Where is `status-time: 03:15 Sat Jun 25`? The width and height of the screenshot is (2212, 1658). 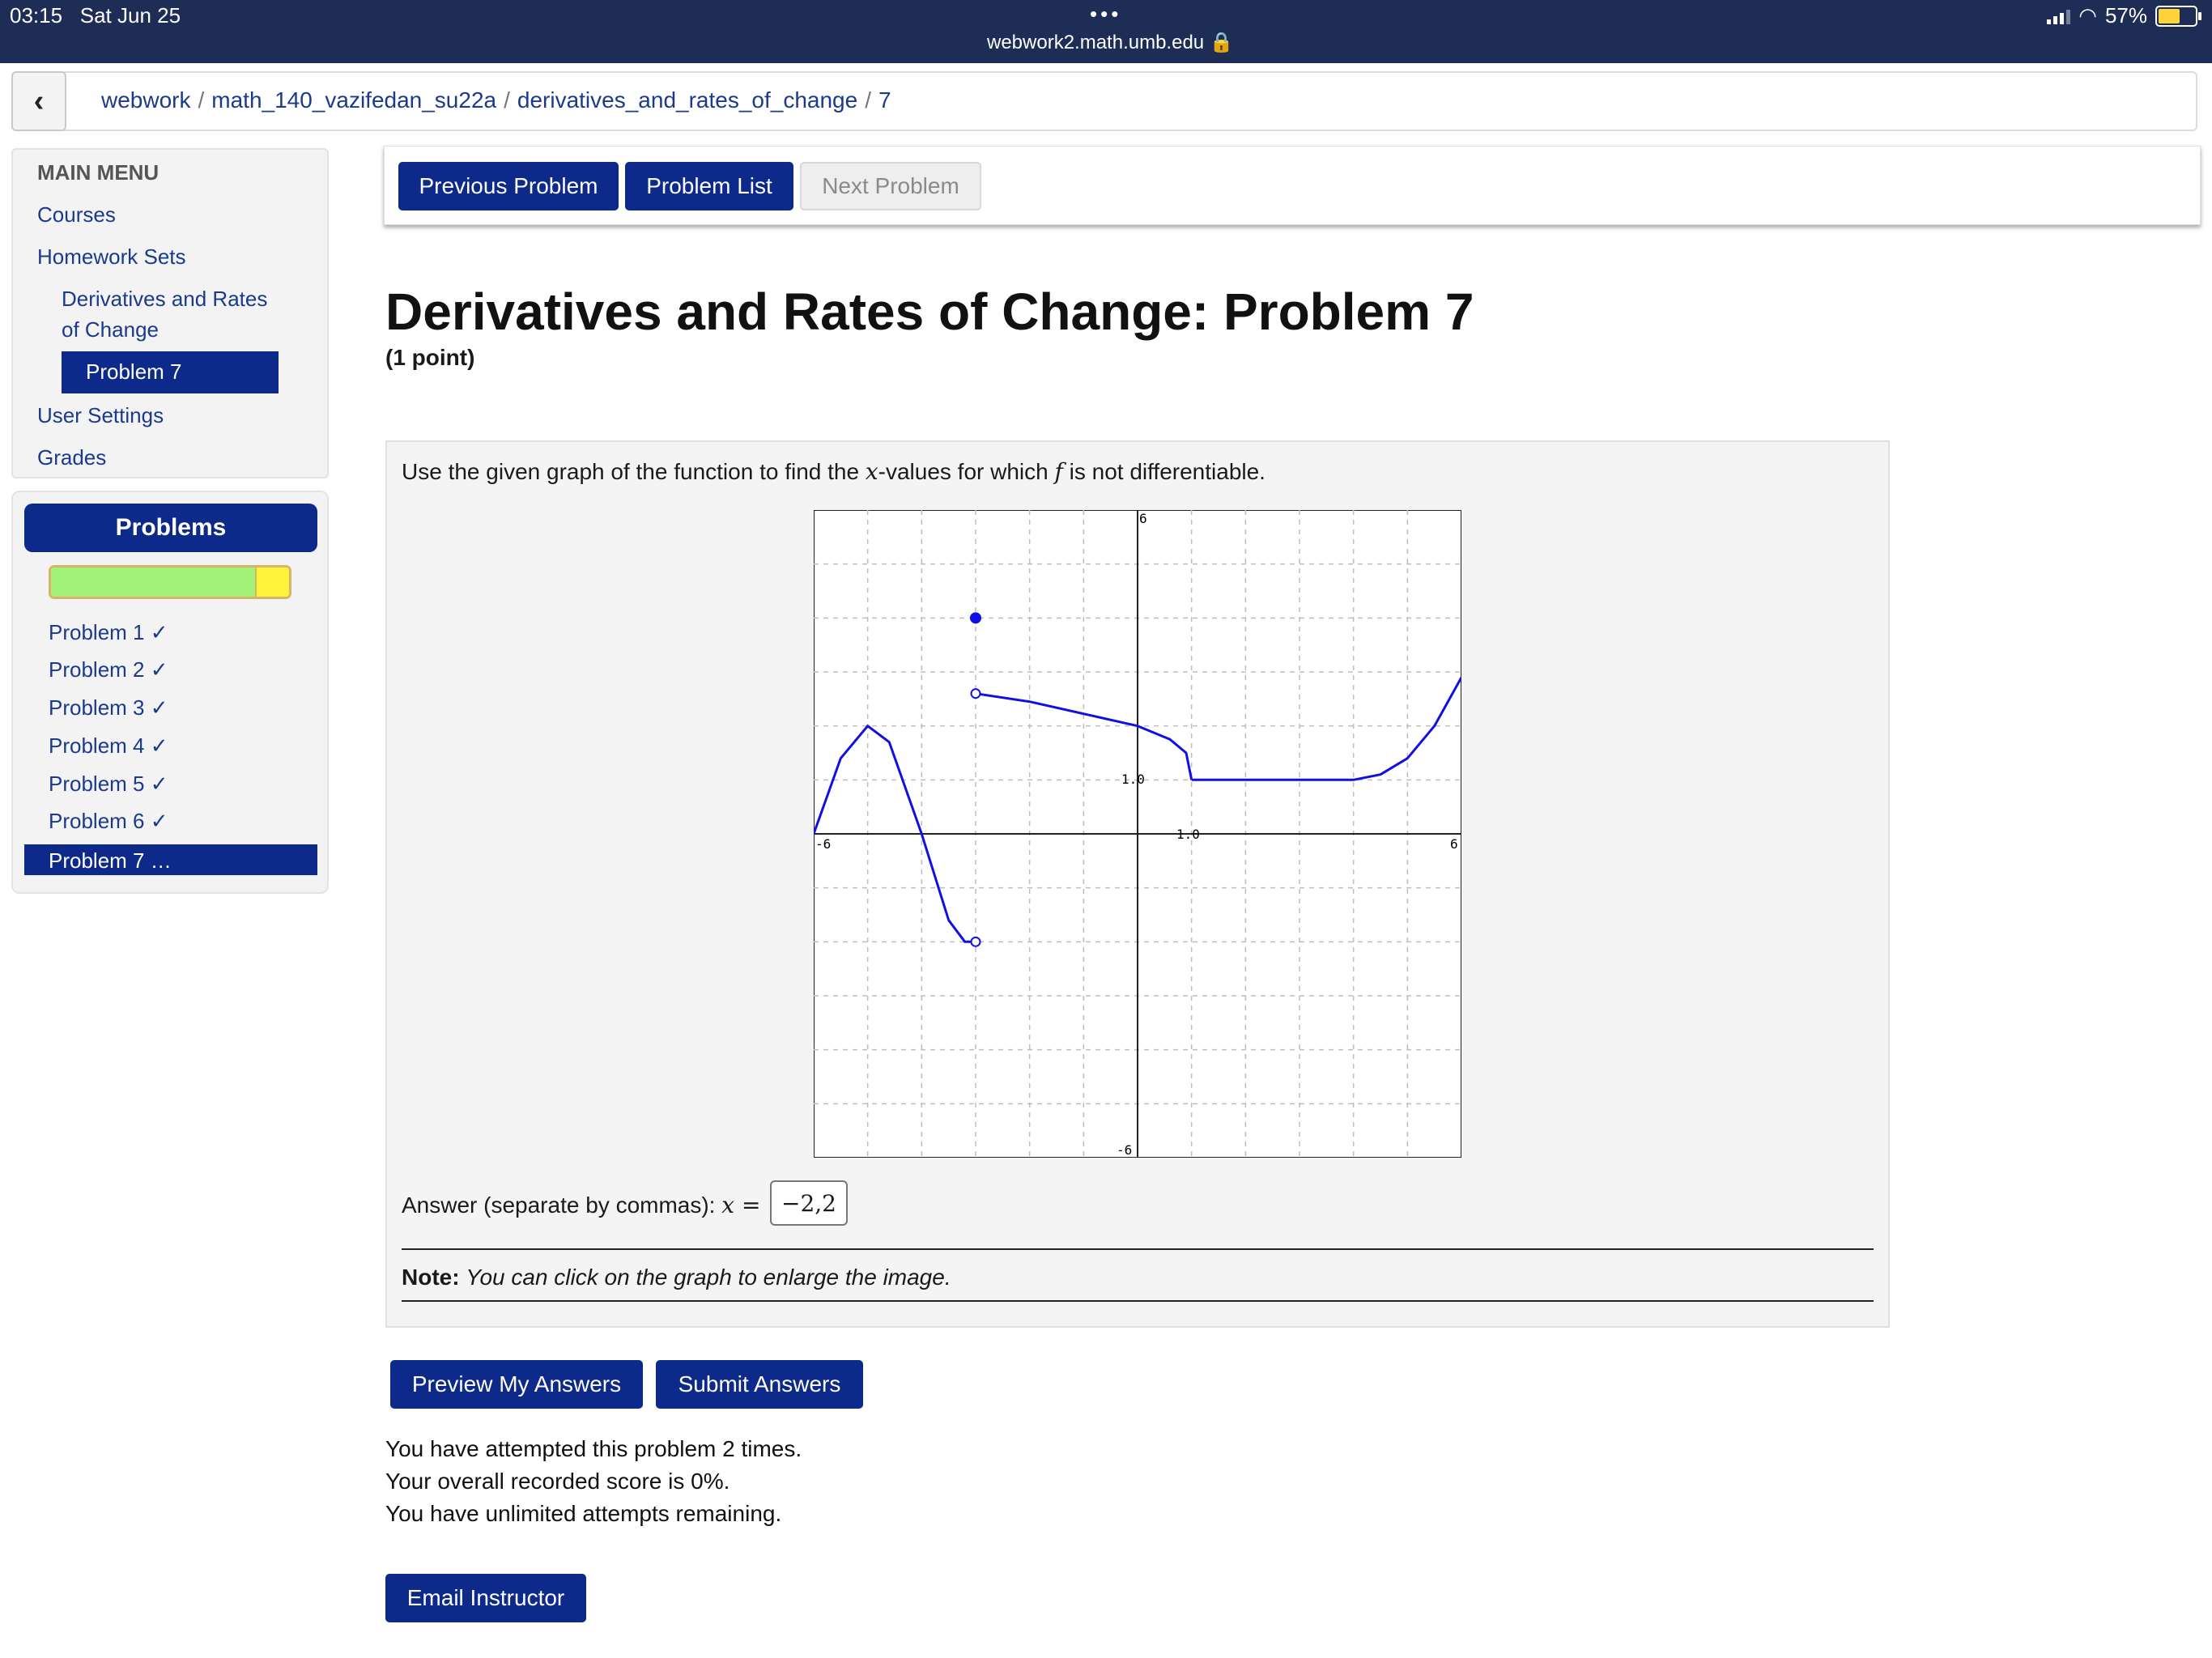
status-time: 03:15 Sat Jun 25 is located at coordinates (96, 15).